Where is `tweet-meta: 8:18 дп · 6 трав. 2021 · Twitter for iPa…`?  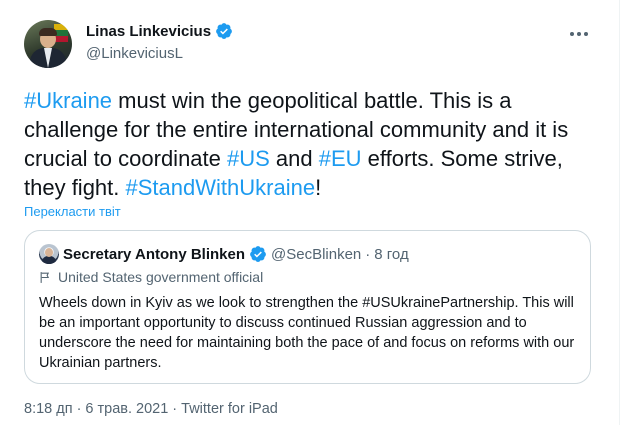 tweet-meta: 8:18 дп · 6 трав. 2021 · Twitter for iPa… is located at coordinates (151, 409).